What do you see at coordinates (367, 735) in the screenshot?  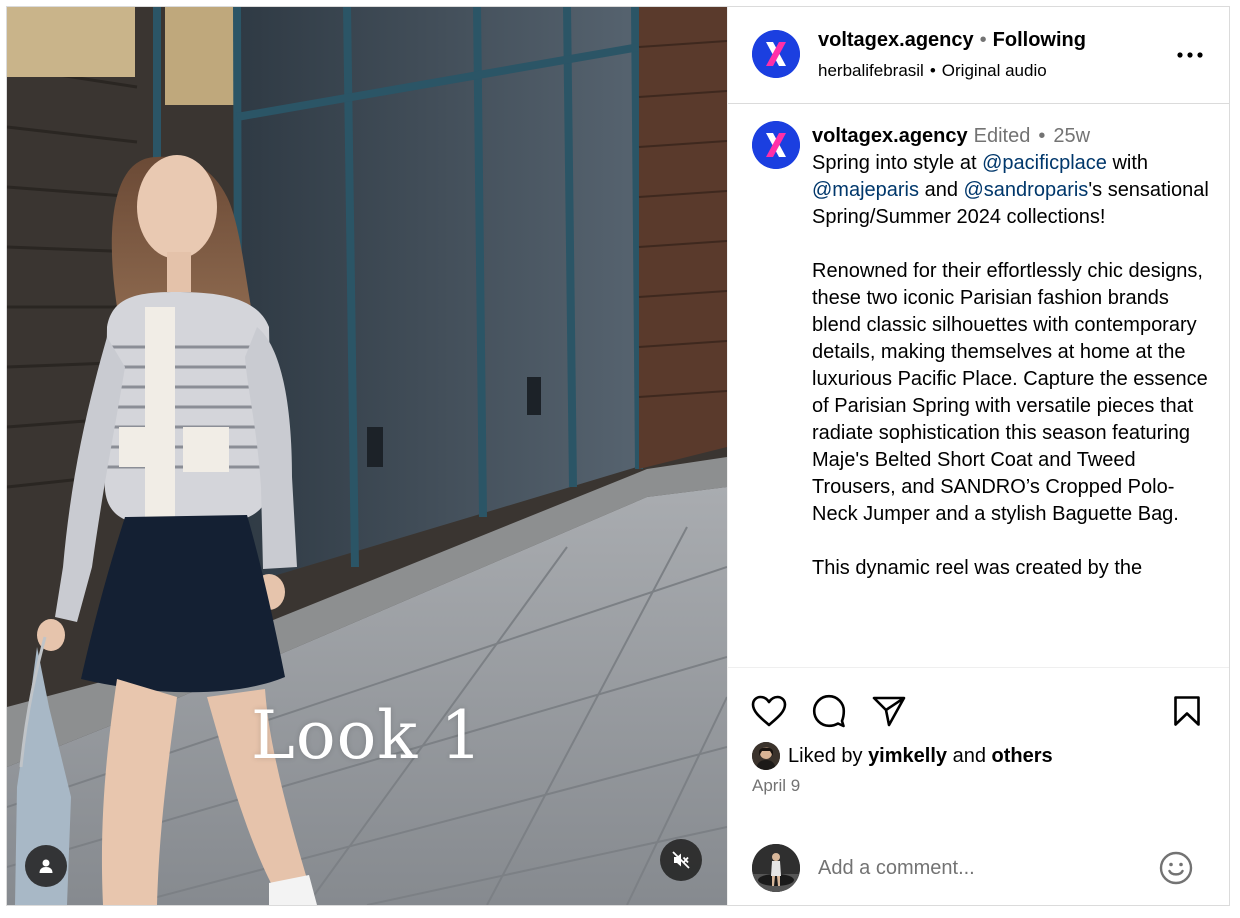 I see `video-overlay-caption: Look 1` at bounding box center [367, 735].